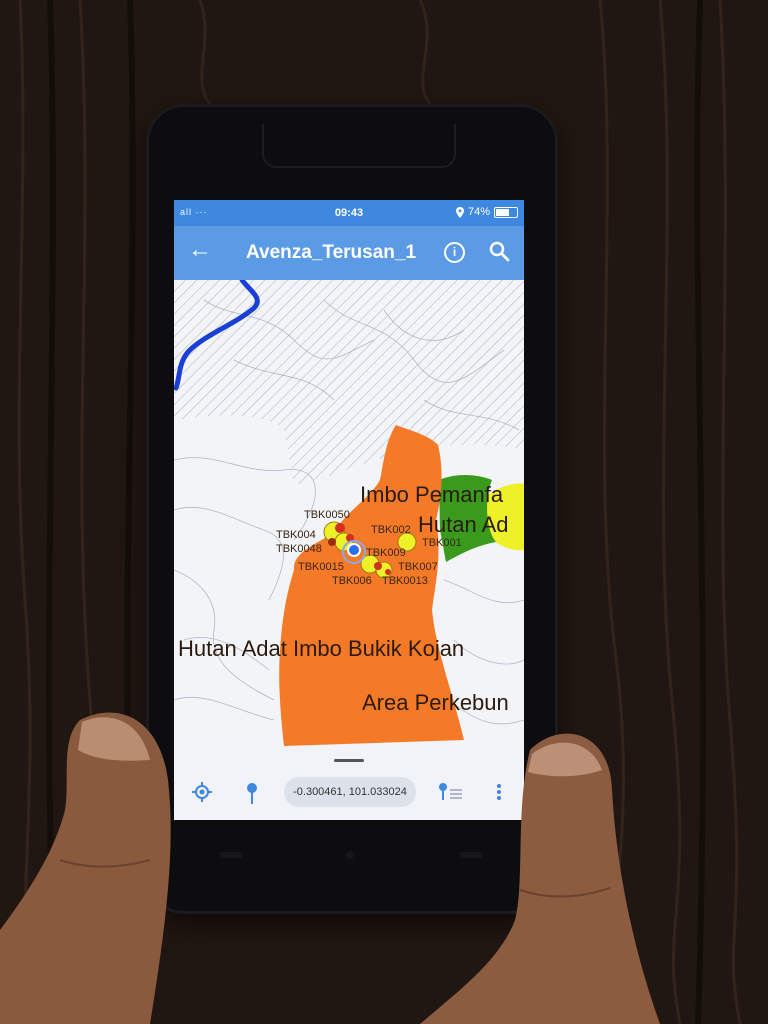 This screenshot has height=1024, width=768. Describe the element at coordinates (252, 794) in the screenshot. I see `pin-icon` at that location.